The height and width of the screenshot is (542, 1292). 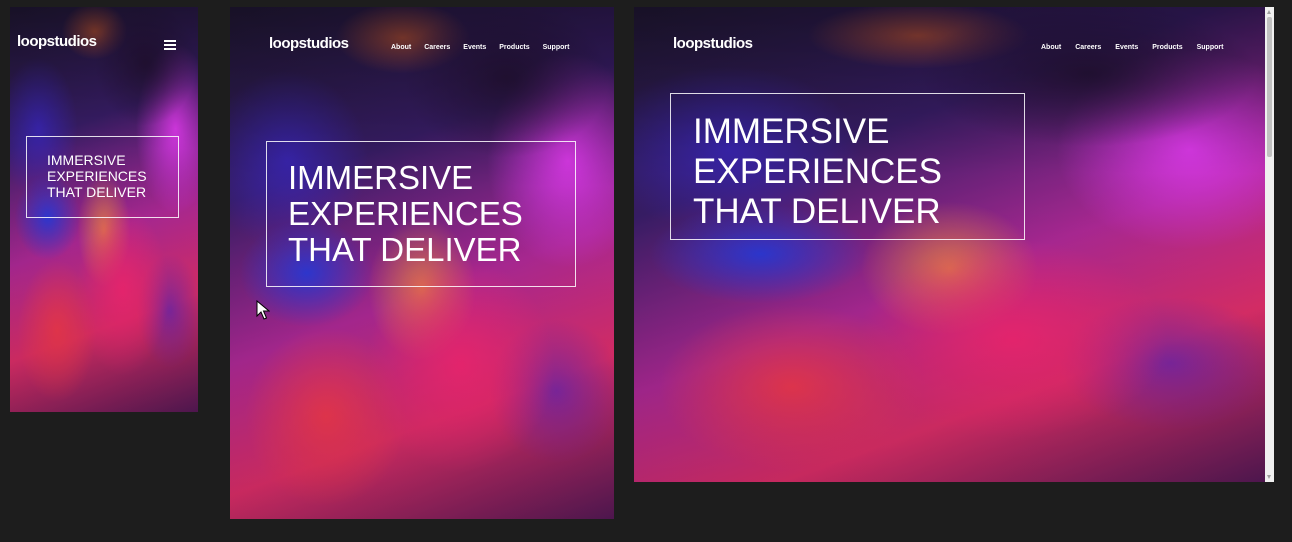 I want to click on scroll-up-arrow-icon, so click(x=1269, y=12).